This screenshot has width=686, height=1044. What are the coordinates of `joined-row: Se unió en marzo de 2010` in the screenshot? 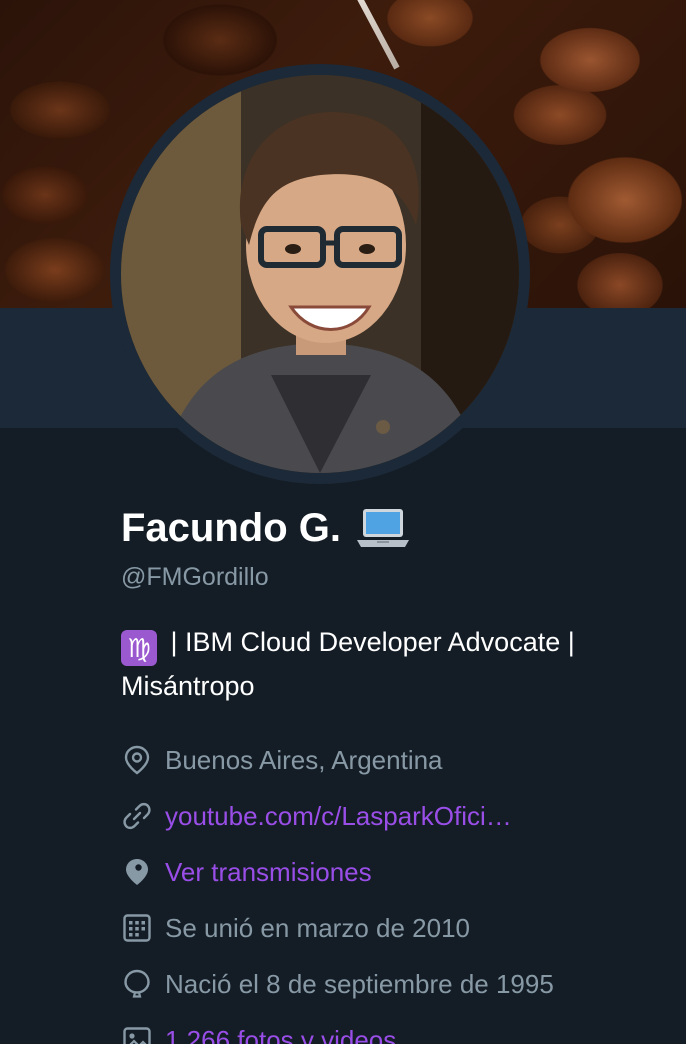 It's located at (391, 928).